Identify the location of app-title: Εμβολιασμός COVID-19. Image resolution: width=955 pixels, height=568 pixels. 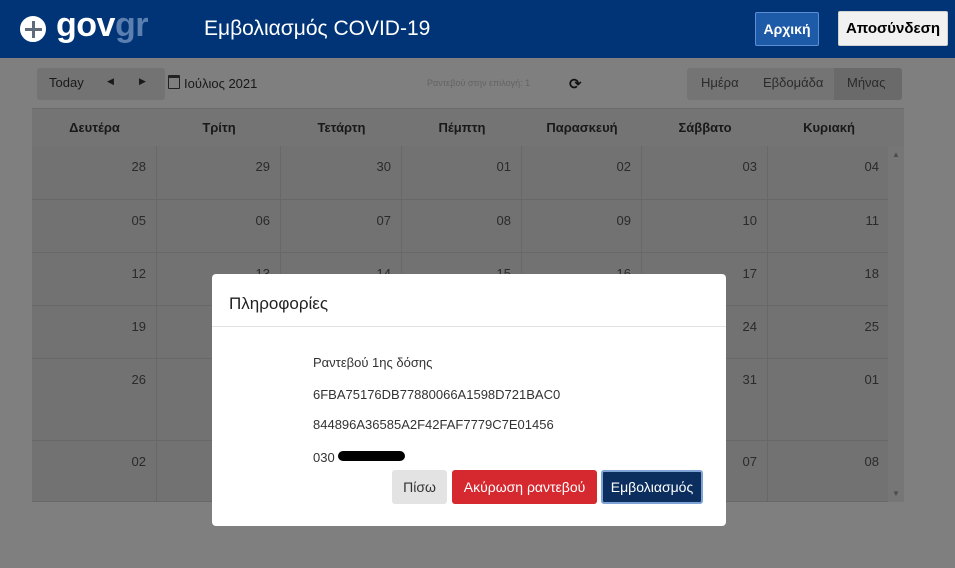
(317, 28).